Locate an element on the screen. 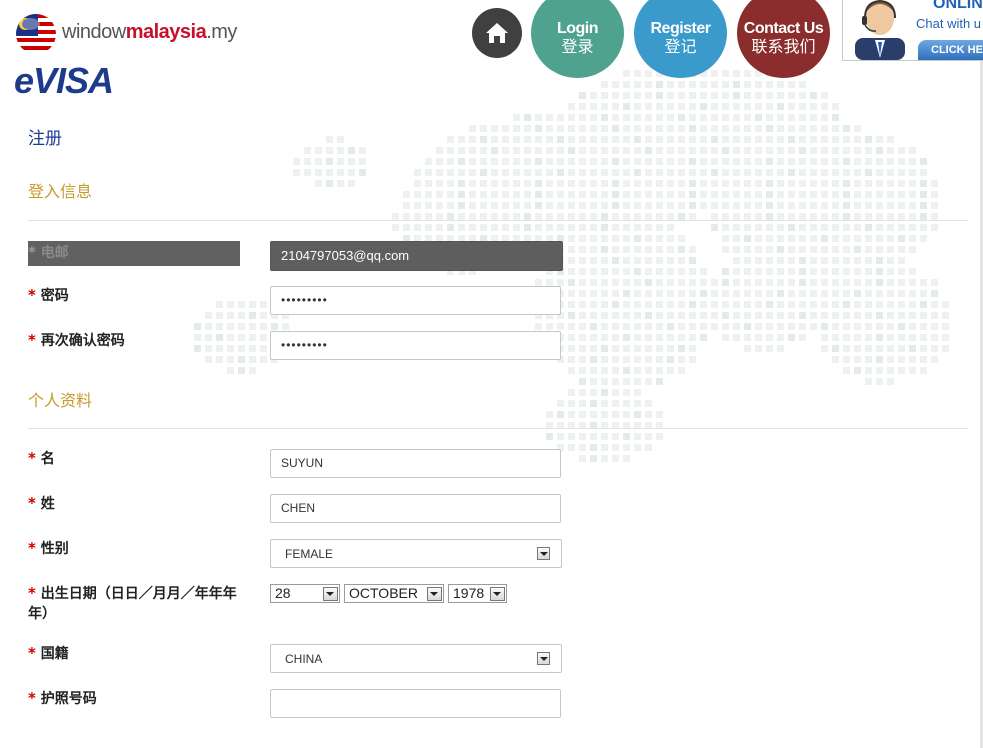  password-field: ••••••••• is located at coordinates (415, 300).